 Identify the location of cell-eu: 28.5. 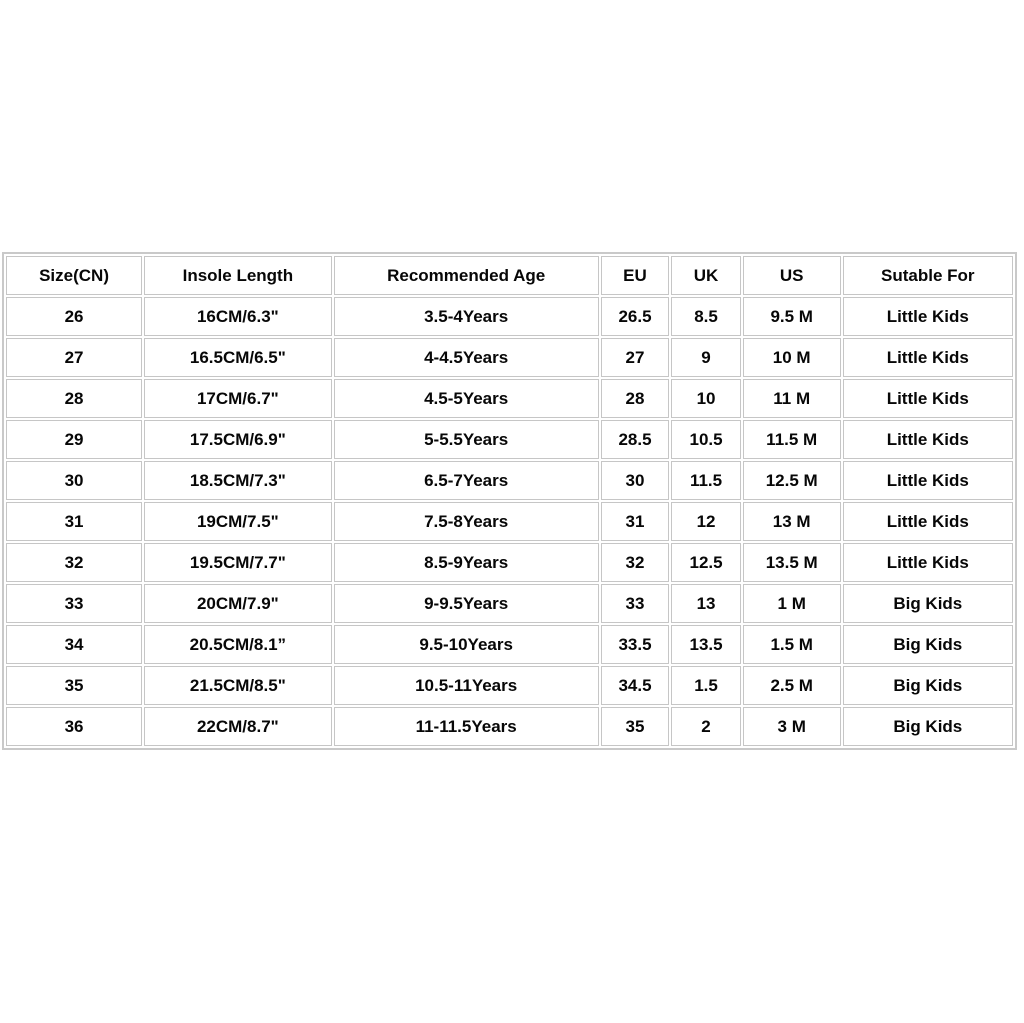
(635, 439).